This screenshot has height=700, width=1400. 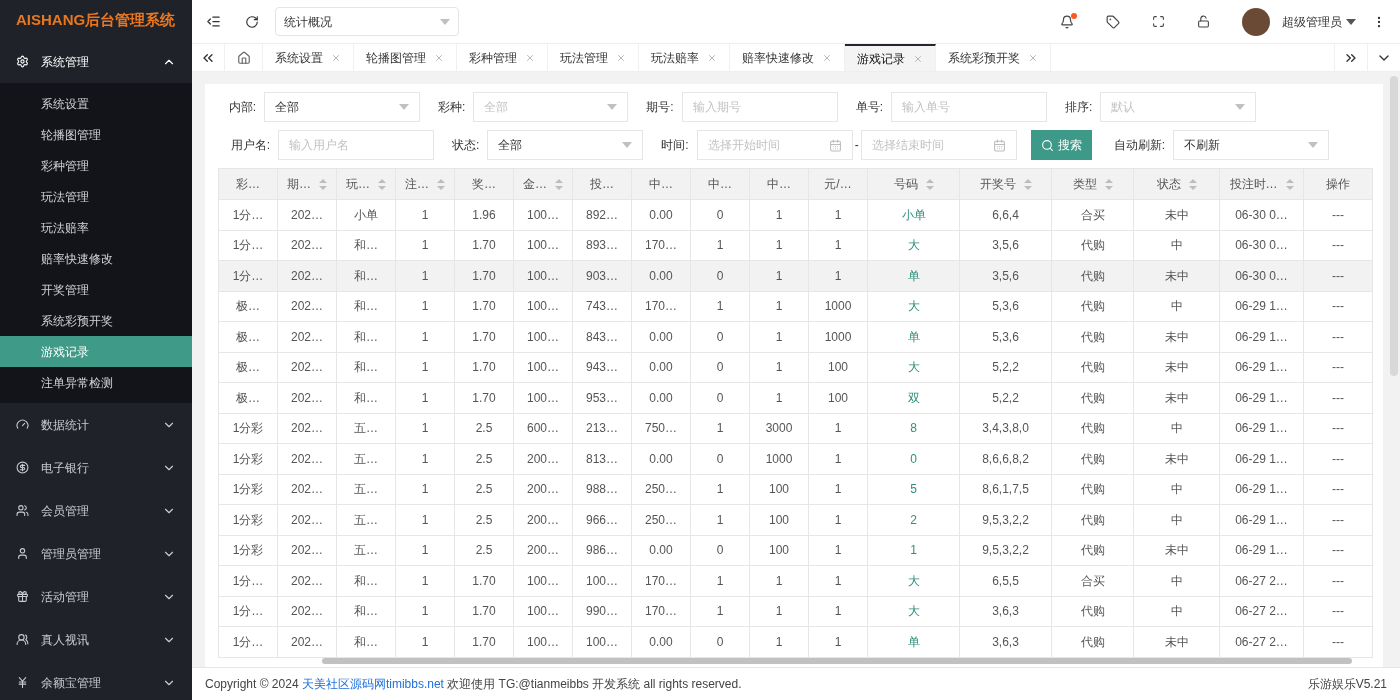 What do you see at coordinates (1113, 21) in the screenshot?
I see `tag-icon` at bounding box center [1113, 21].